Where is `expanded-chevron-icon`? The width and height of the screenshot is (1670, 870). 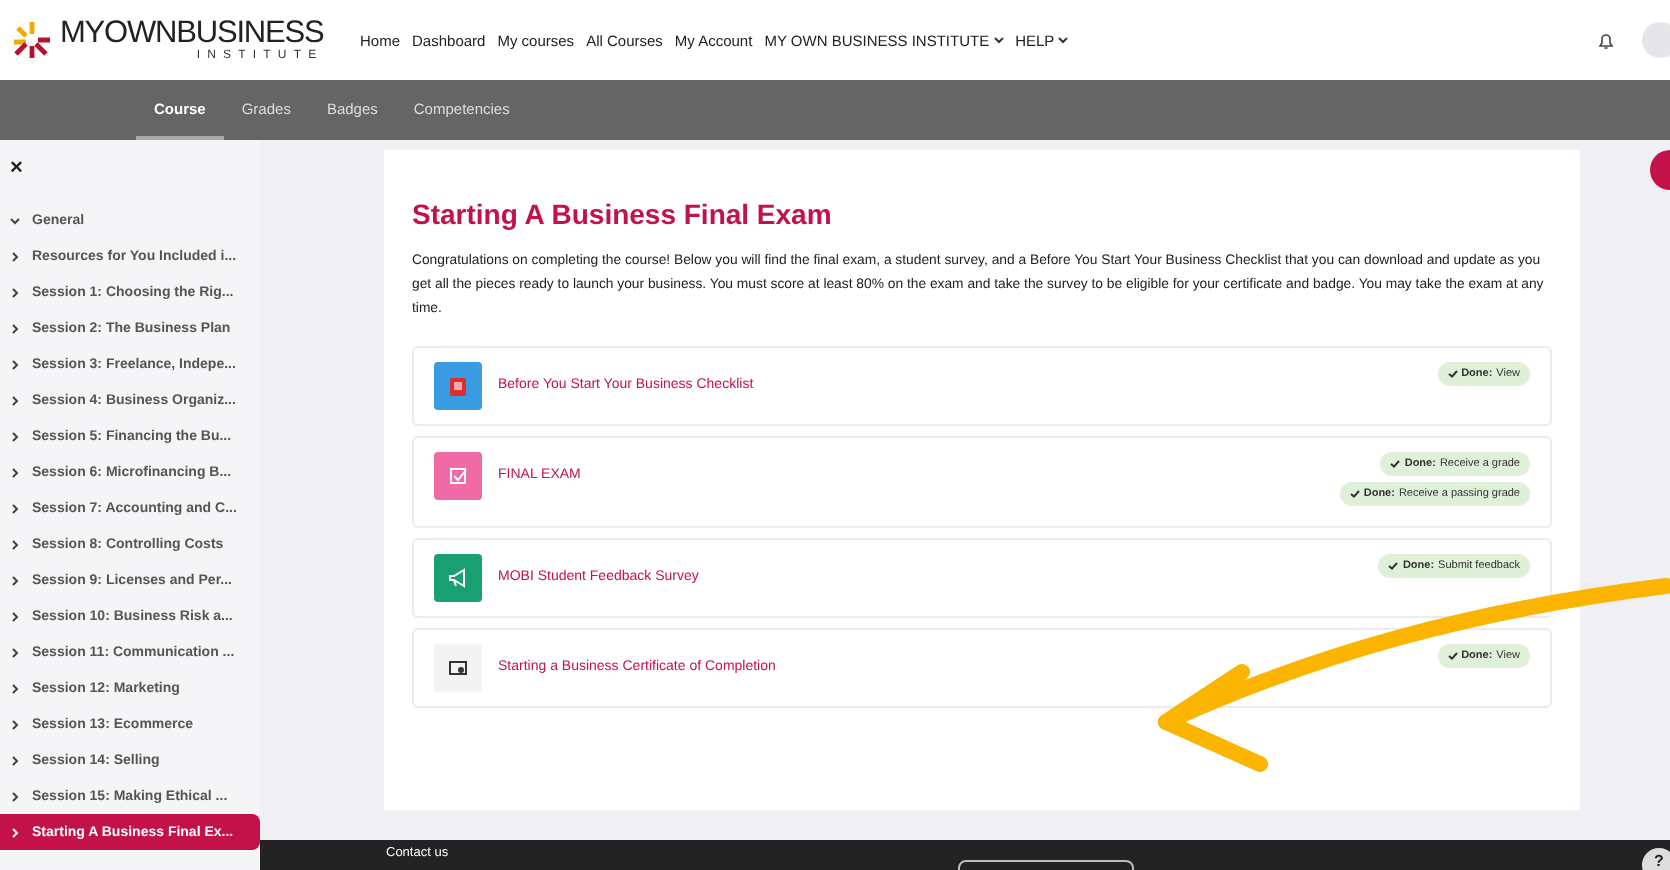
expanded-chevron-icon is located at coordinates (15, 220).